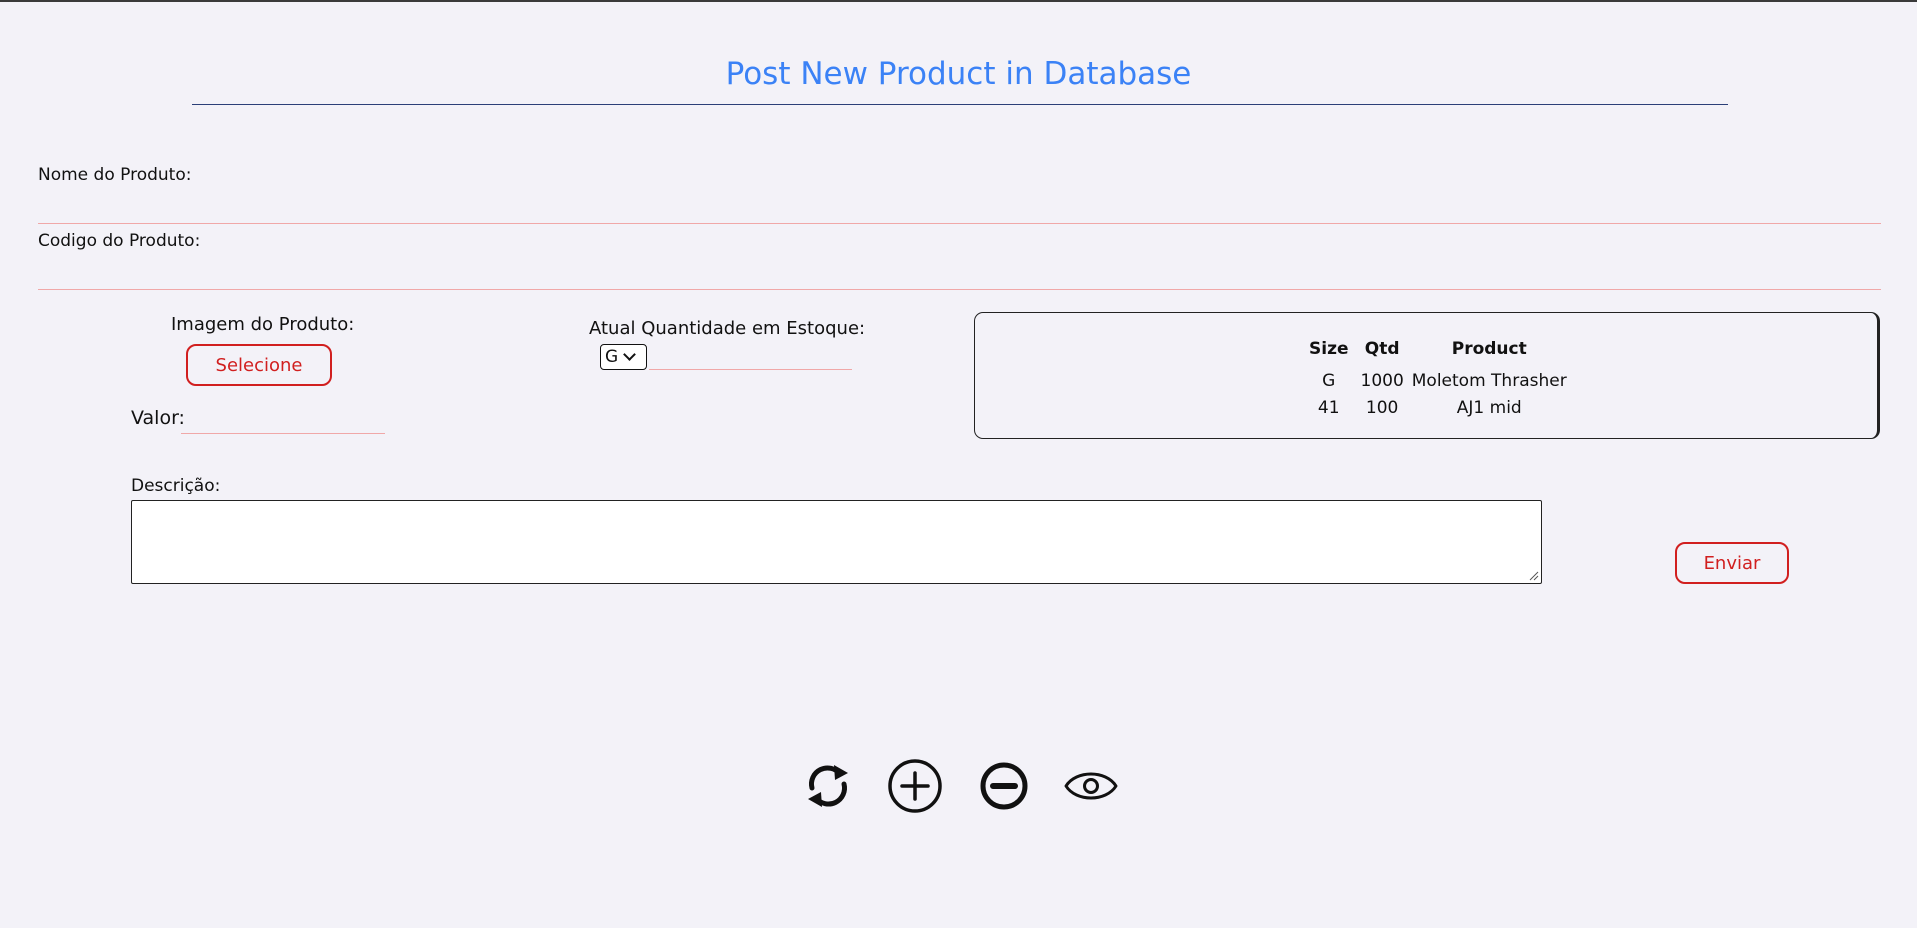 The height and width of the screenshot is (928, 1917). I want to click on cell-qtd: 100, so click(1382, 408).